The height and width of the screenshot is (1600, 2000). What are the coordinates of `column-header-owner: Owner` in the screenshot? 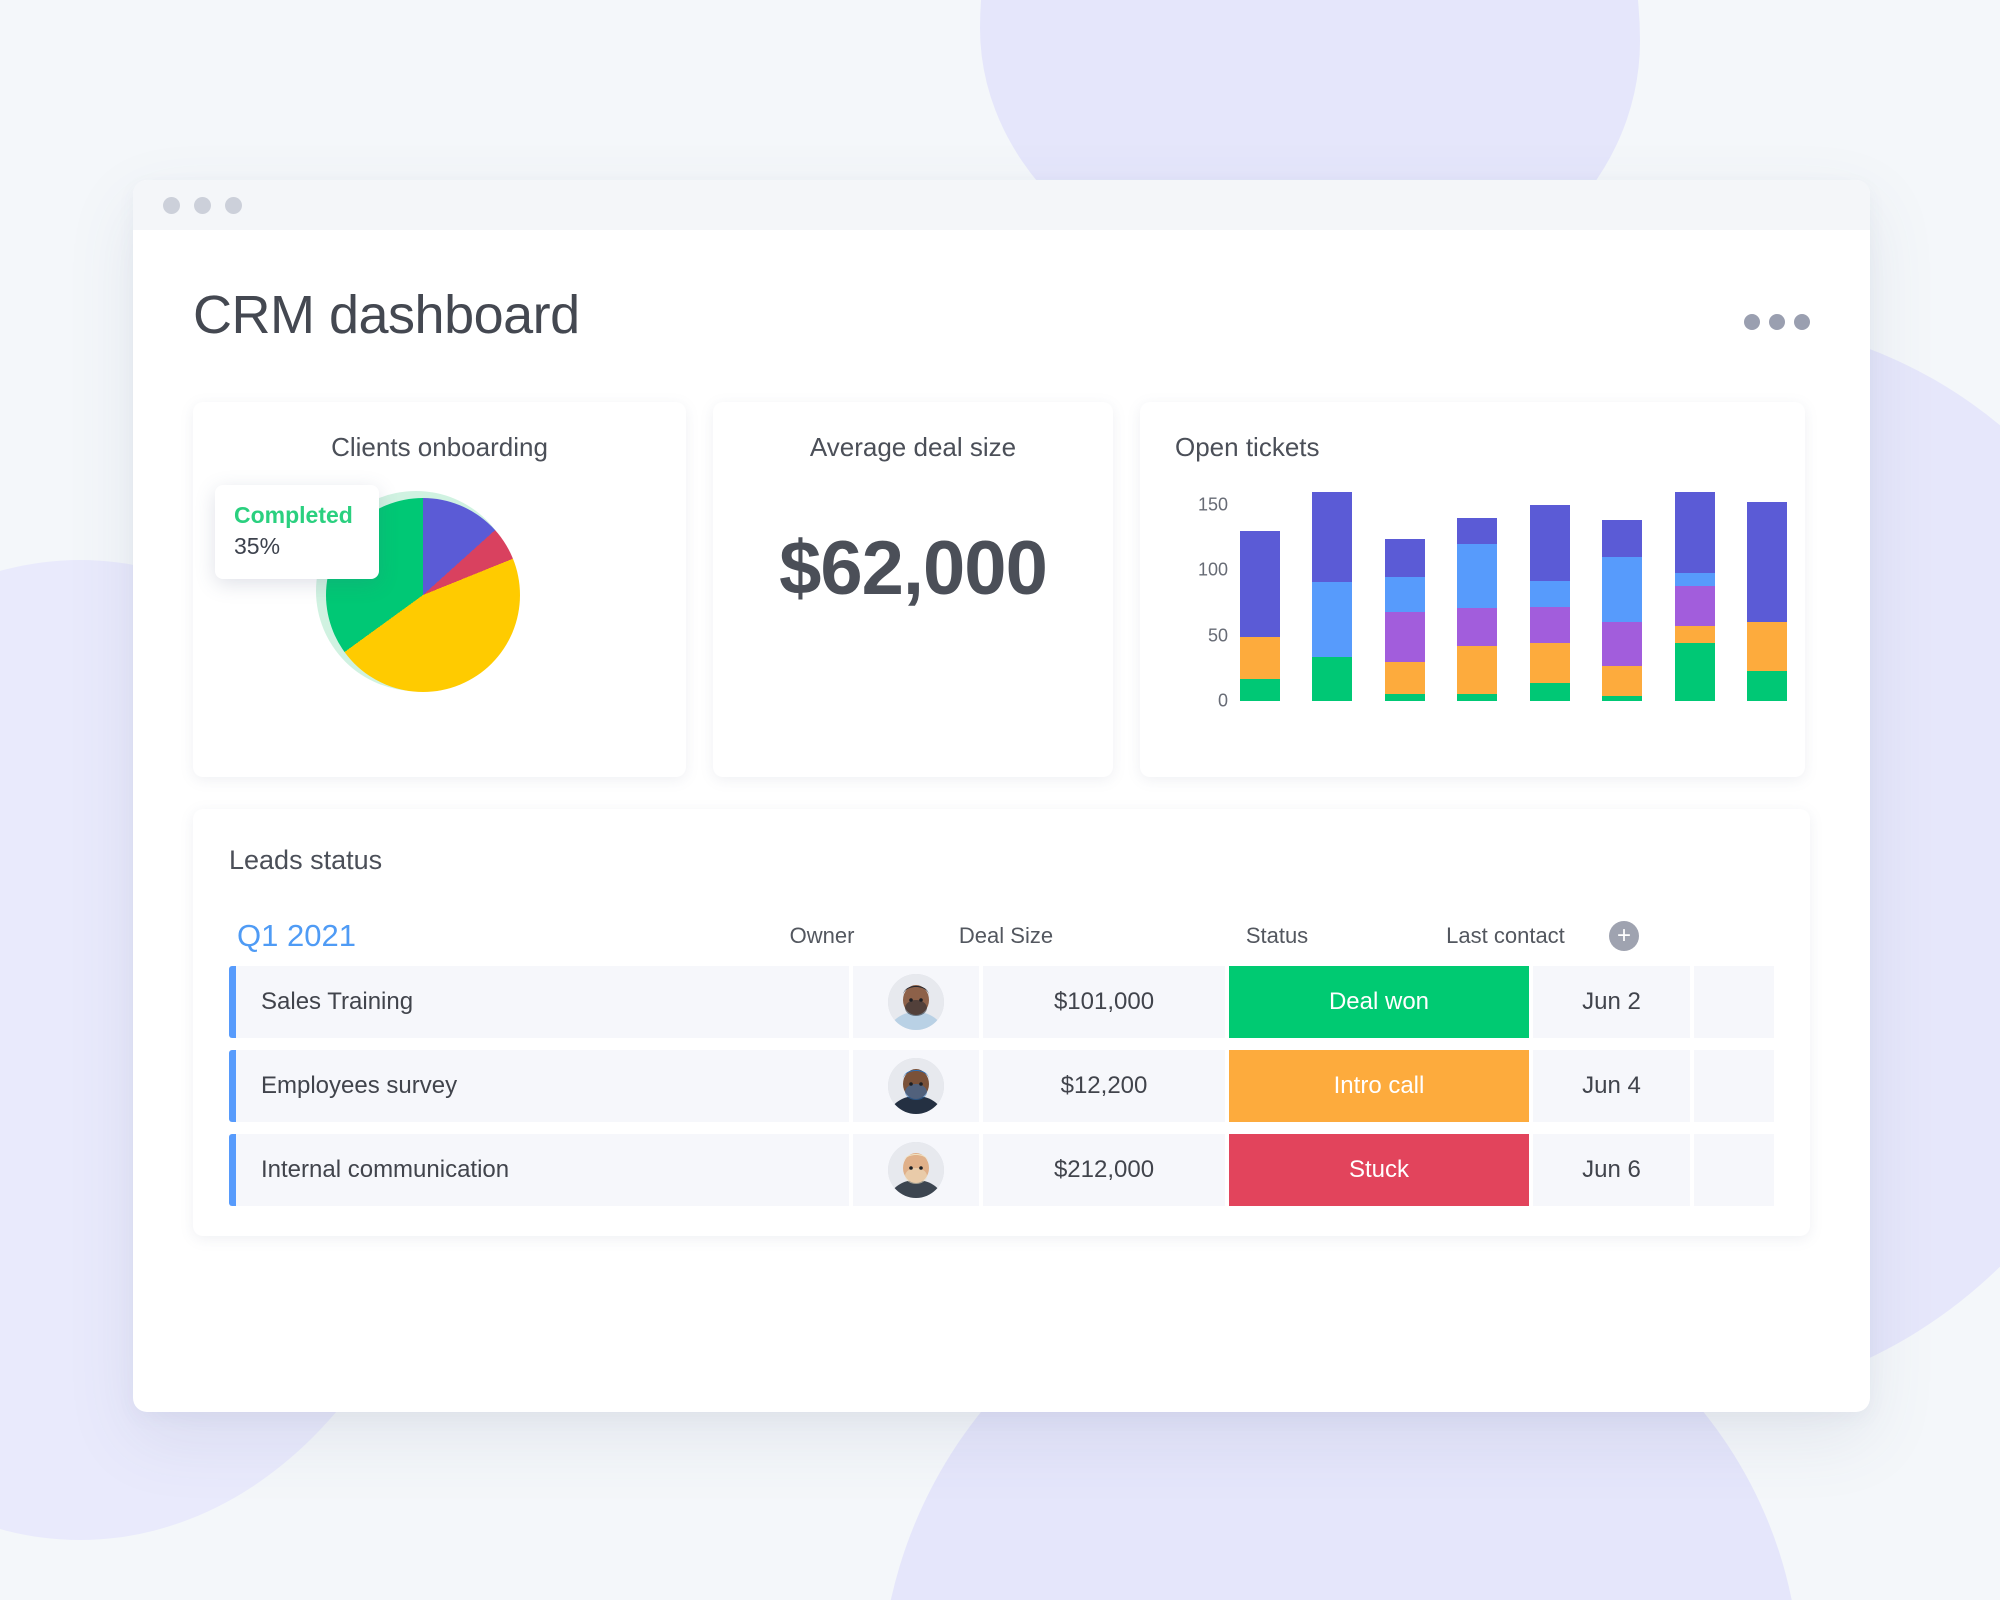 It's located at (822, 936).